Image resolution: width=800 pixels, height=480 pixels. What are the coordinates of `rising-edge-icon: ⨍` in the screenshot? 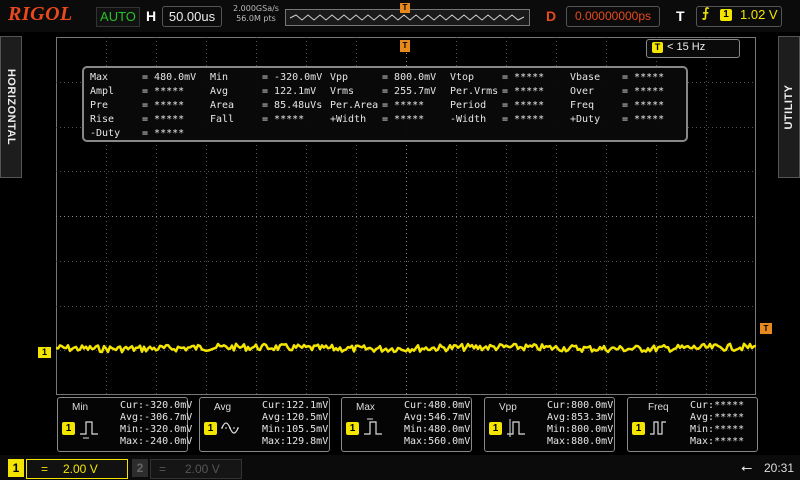 It's located at (706, 13).